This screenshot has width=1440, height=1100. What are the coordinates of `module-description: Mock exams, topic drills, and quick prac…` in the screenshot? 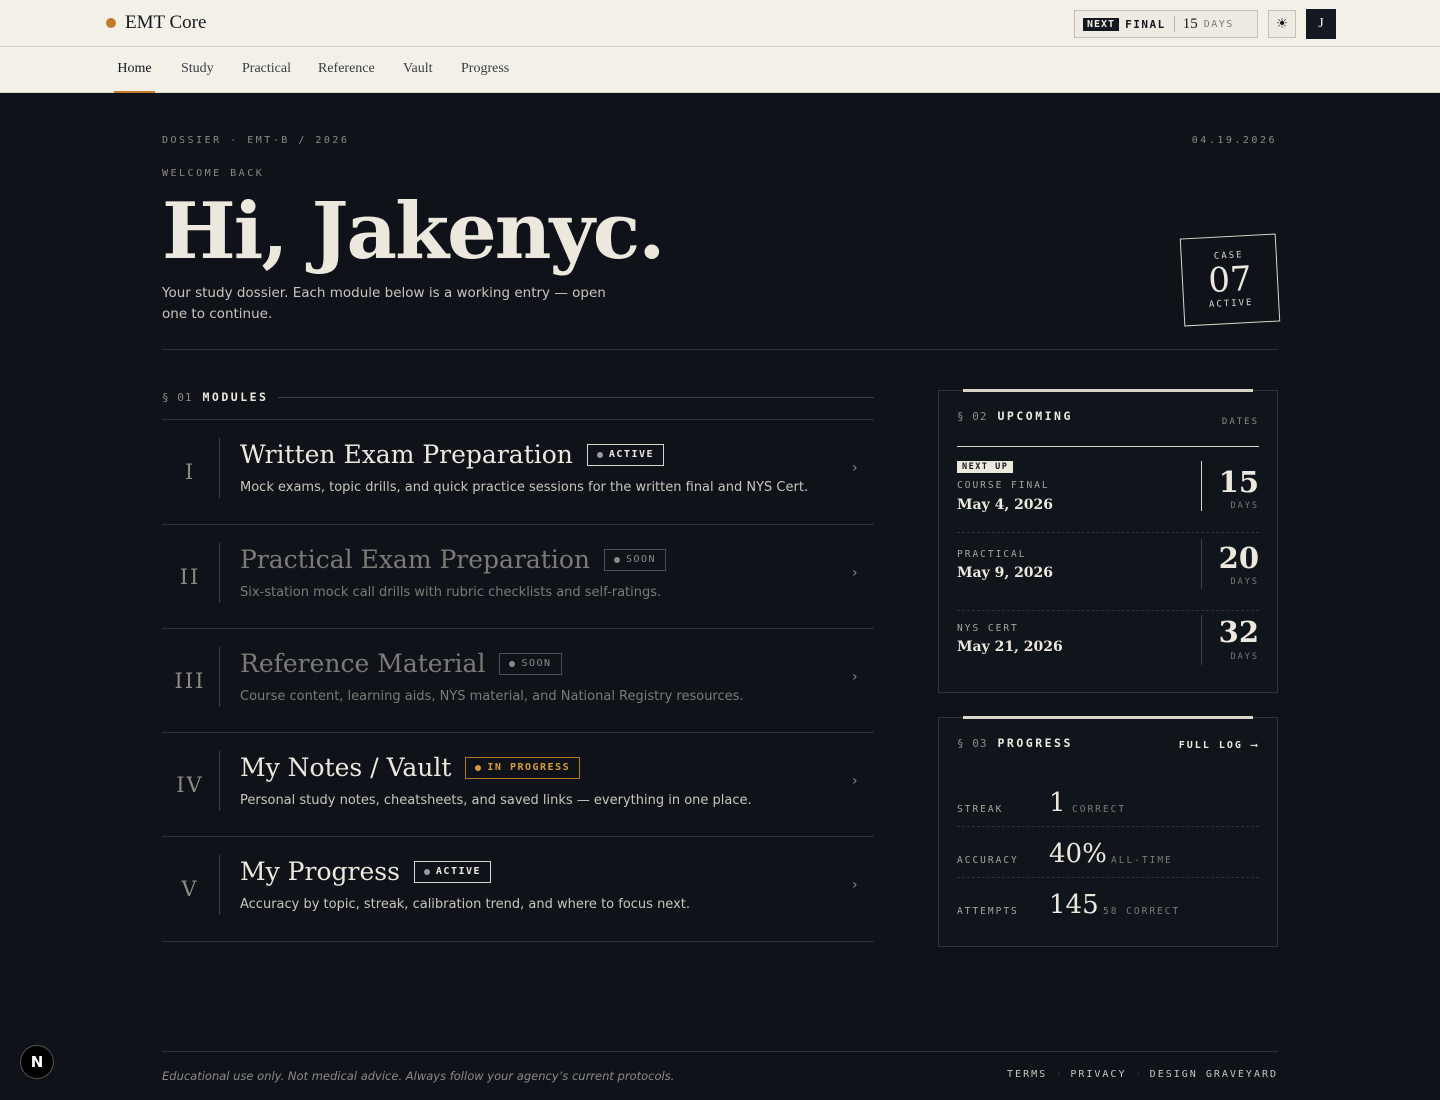 It's located at (524, 487).